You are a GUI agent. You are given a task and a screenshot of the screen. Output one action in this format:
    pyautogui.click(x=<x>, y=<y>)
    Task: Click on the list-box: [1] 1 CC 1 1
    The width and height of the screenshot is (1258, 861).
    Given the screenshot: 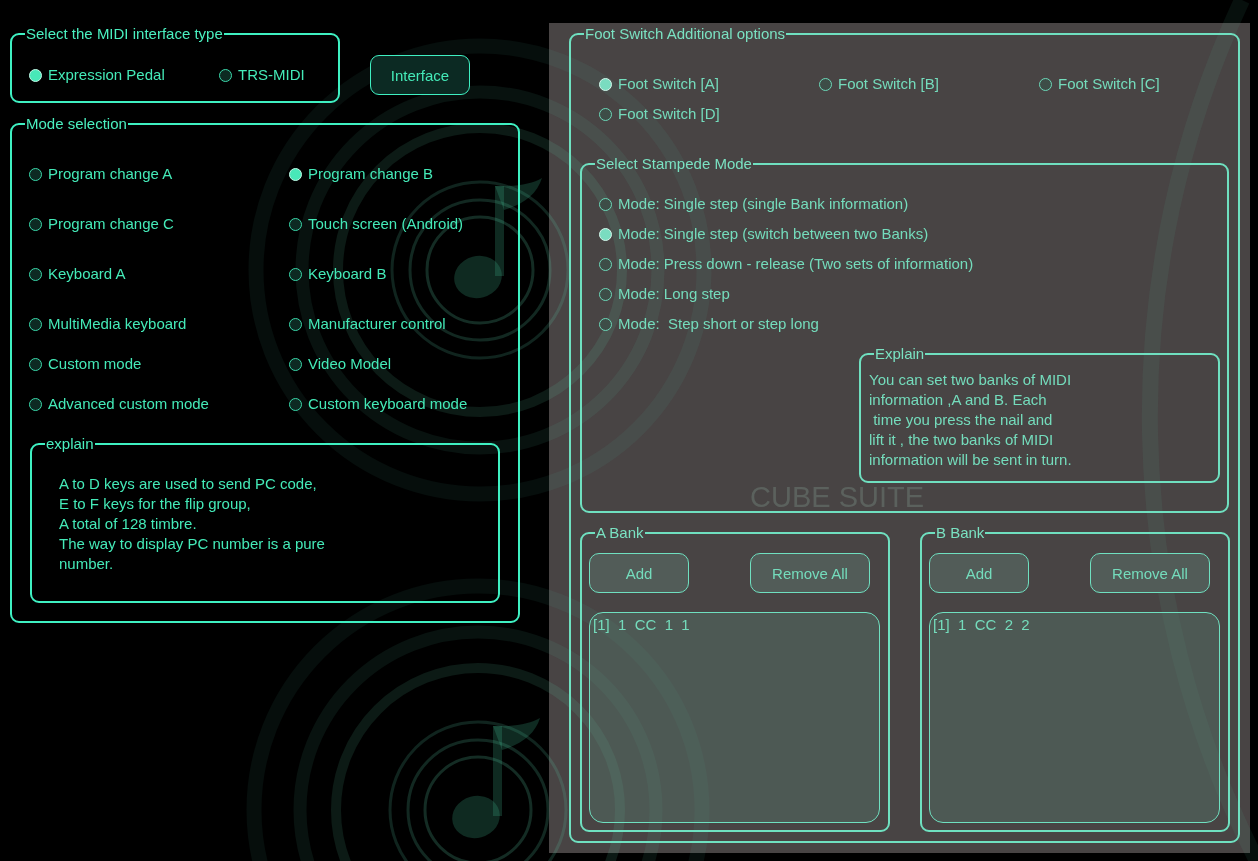 What is the action you would take?
    pyautogui.click(x=734, y=717)
    